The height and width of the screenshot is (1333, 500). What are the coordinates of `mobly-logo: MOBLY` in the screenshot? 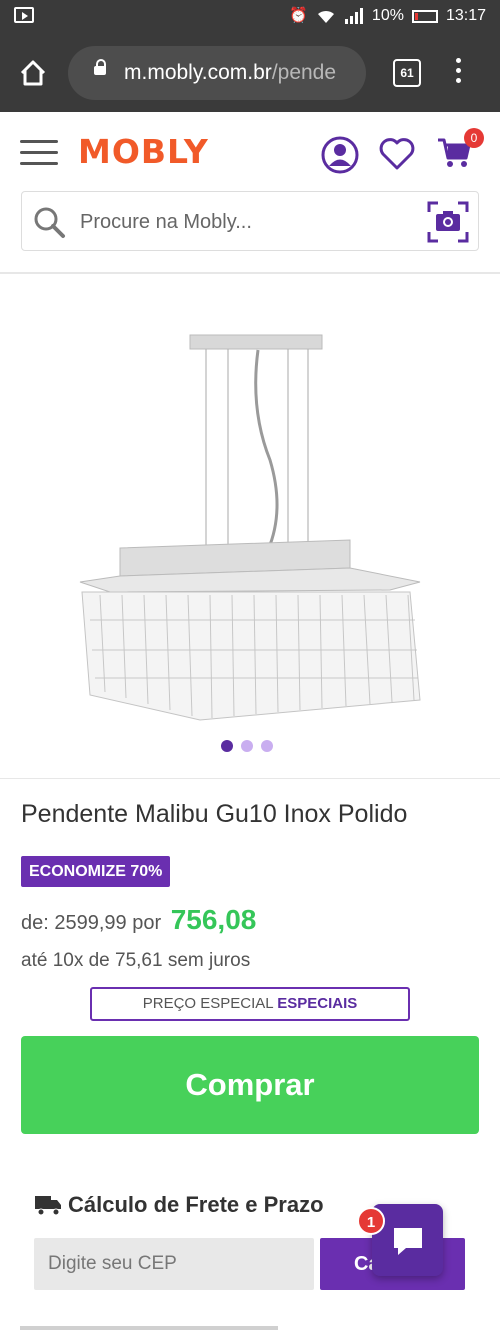 It's located at (143, 151).